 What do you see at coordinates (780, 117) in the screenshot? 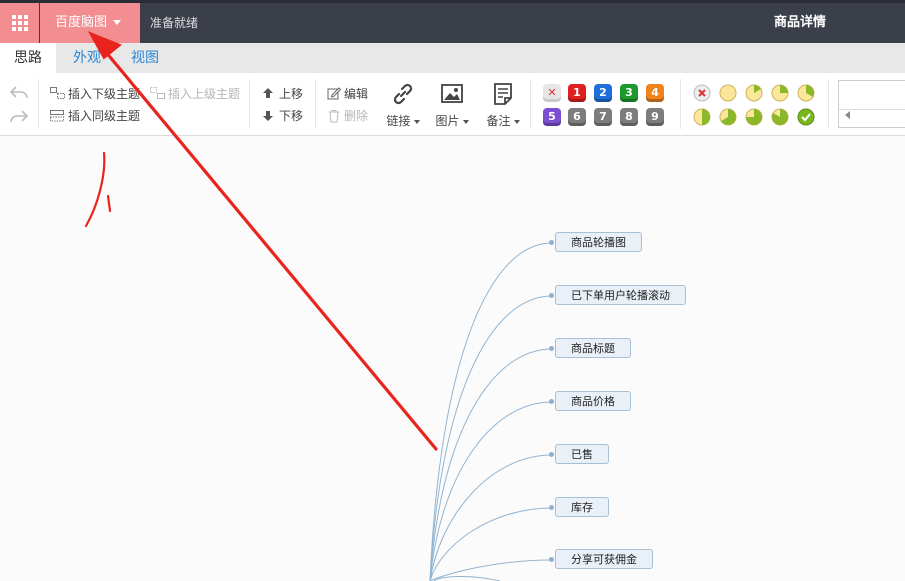
I see `progress-7-icon` at bounding box center [780, 117].